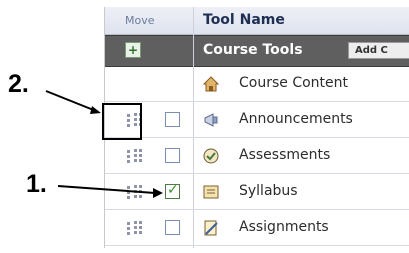 Image resolution: width=409 pixels, height=253 pixels. What do you see at coordinates (95, 110) in the screenshot?
I see `arrow-2-head` at bounding box center [95, 110].